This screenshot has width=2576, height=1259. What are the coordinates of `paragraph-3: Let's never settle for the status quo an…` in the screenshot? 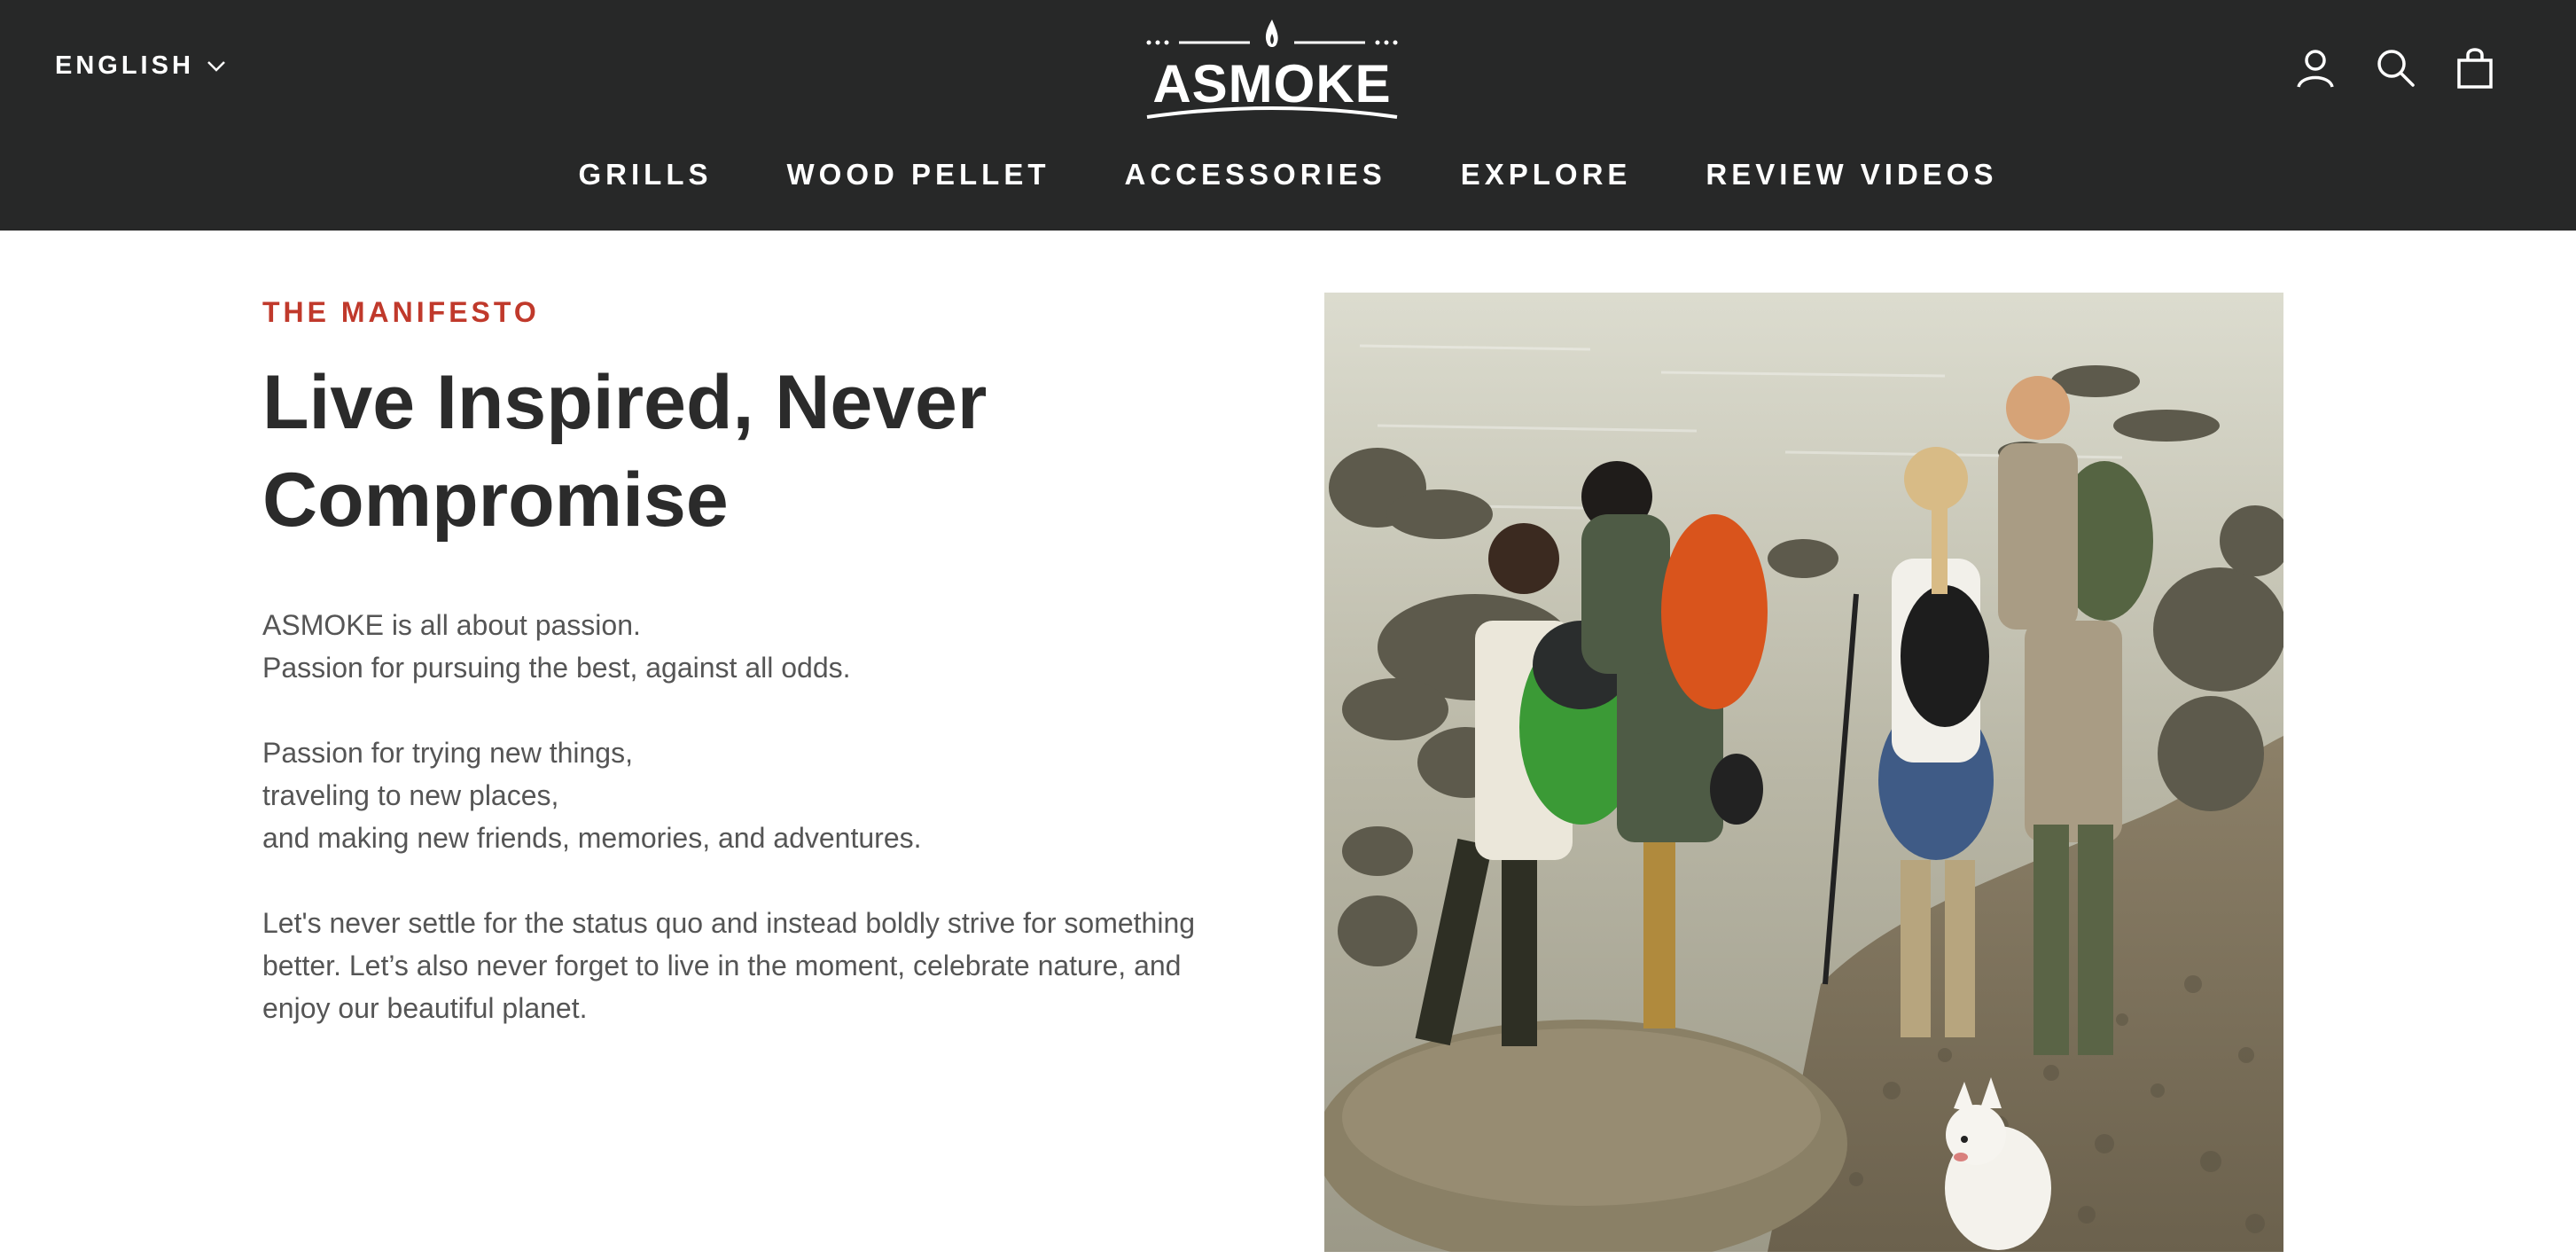 It's located at (758, 965).